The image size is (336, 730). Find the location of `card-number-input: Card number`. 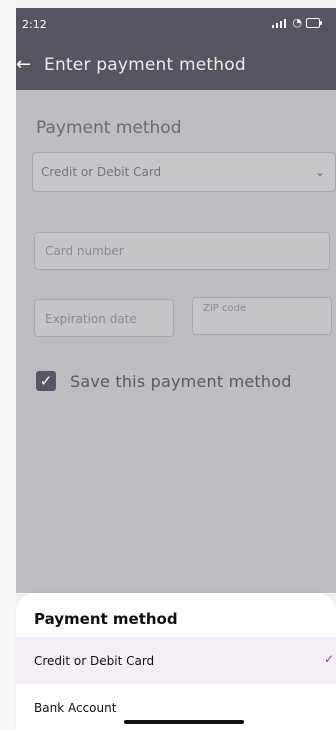

card-number-input: Card number is located at coordinates (182, 251).